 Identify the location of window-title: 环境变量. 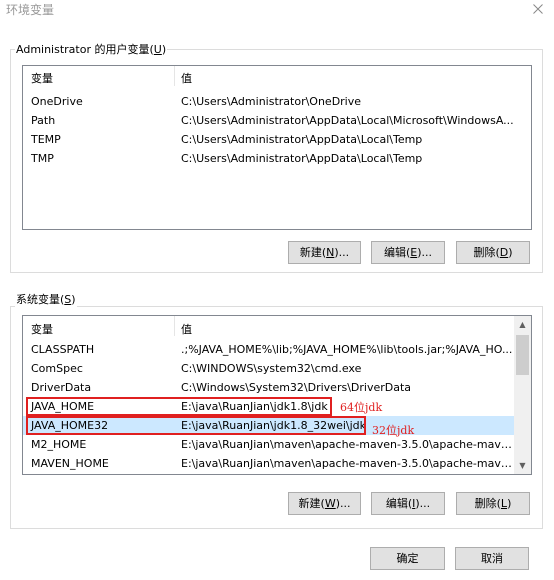
(30, 10).